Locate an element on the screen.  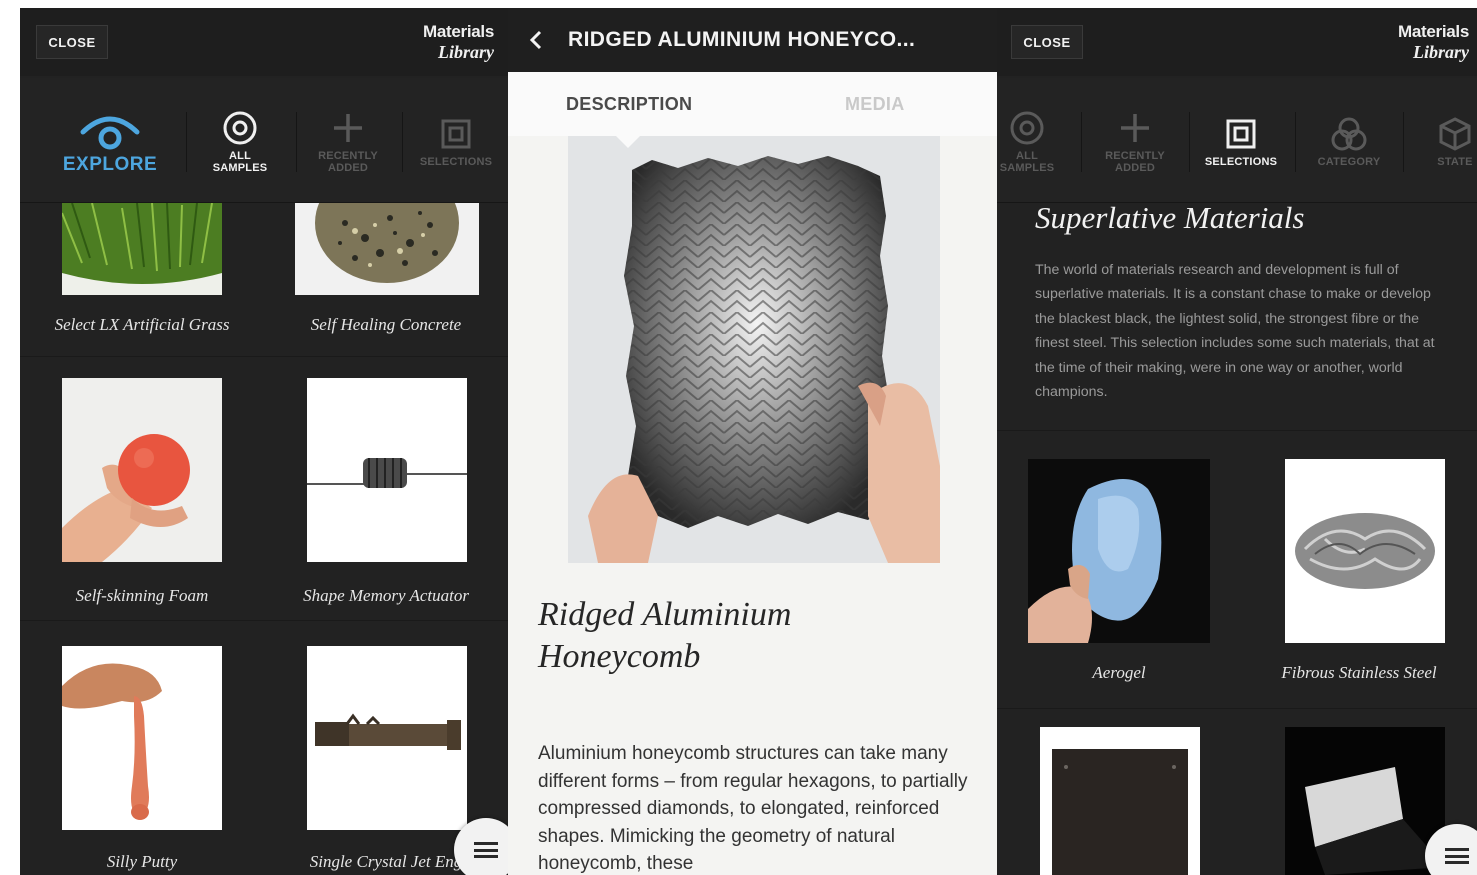
nav-state: STATE is located at coordinates (1446, 140).